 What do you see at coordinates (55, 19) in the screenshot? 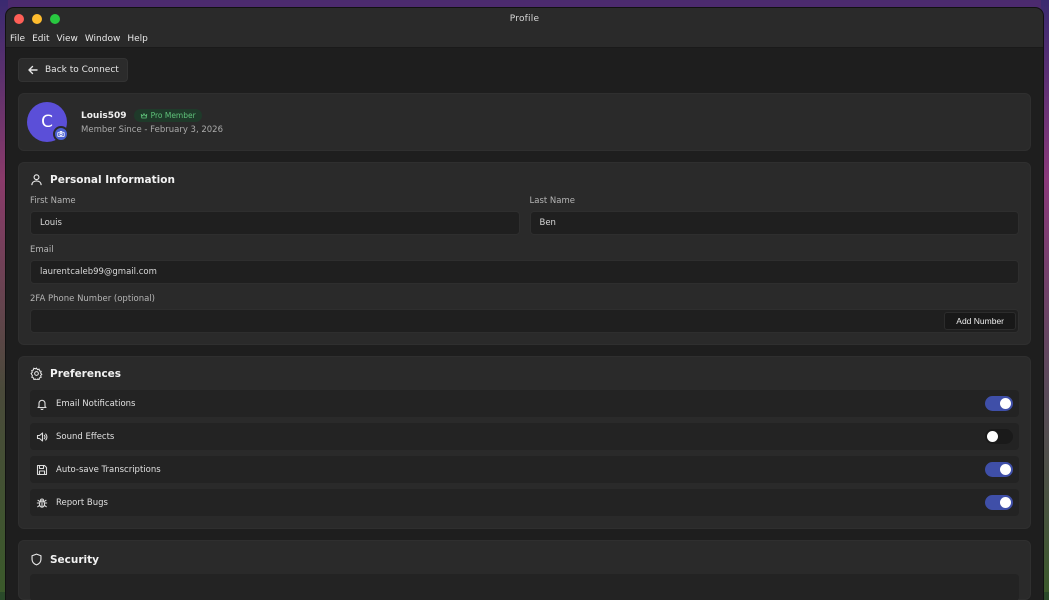
I see `maximize-window-button` at bounding box center [55, 19].